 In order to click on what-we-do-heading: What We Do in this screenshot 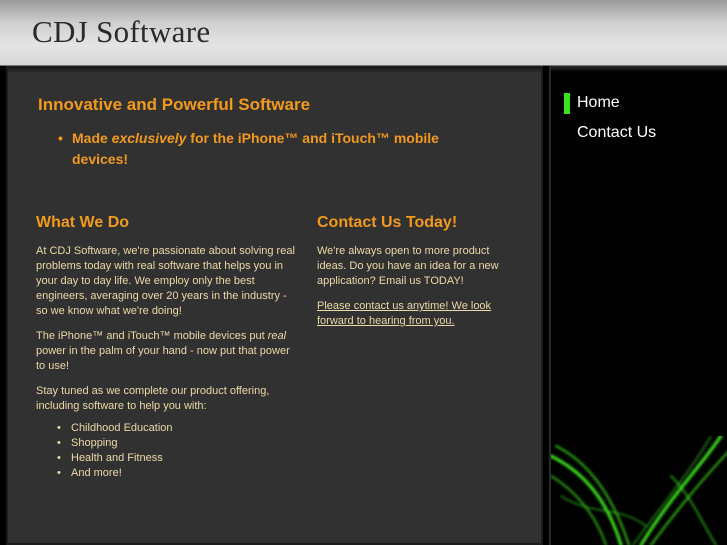, I will do `click(83, 222)`.